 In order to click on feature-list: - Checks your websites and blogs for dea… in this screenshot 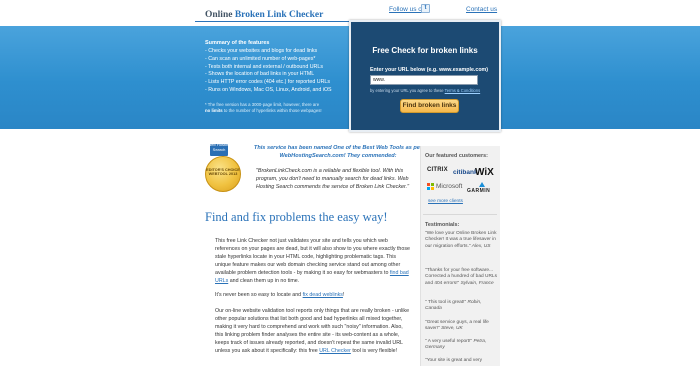, I will do `click(268, 71)`.